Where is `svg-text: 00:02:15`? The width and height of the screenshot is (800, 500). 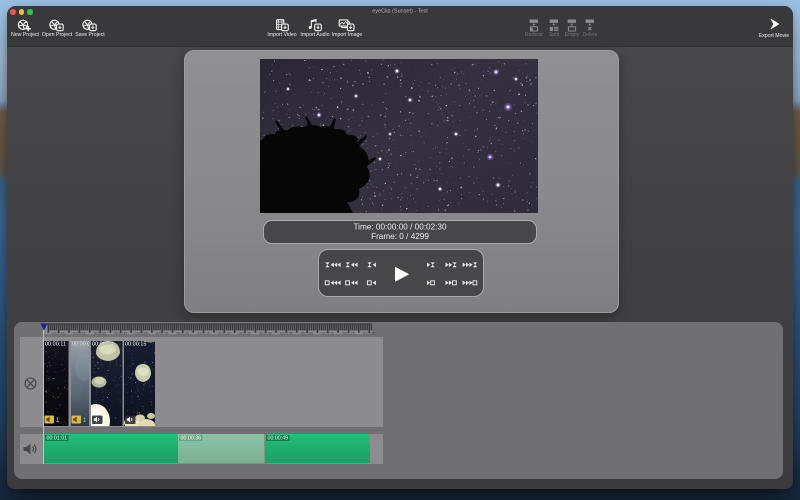 svg-text: 00:02:15 is located at coordinates (327, 333).